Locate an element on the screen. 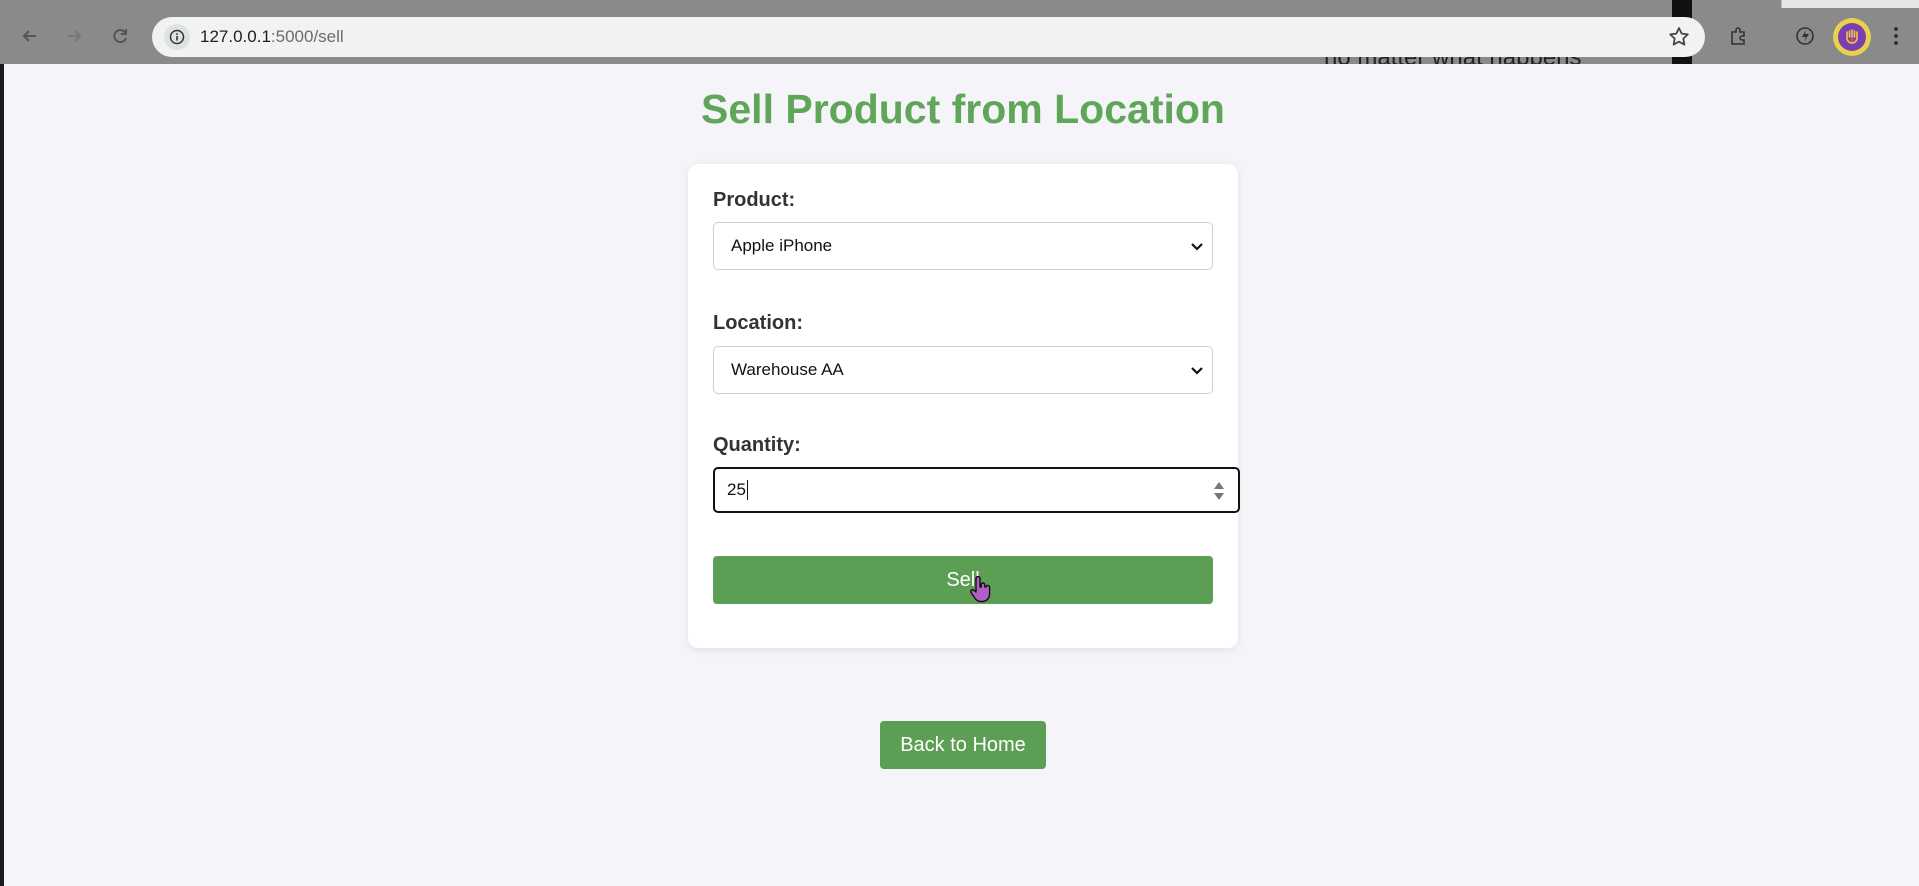 The height and width of the screenshot is (886, 1919). sell-button: Sell is located at coordinates (963, 580).